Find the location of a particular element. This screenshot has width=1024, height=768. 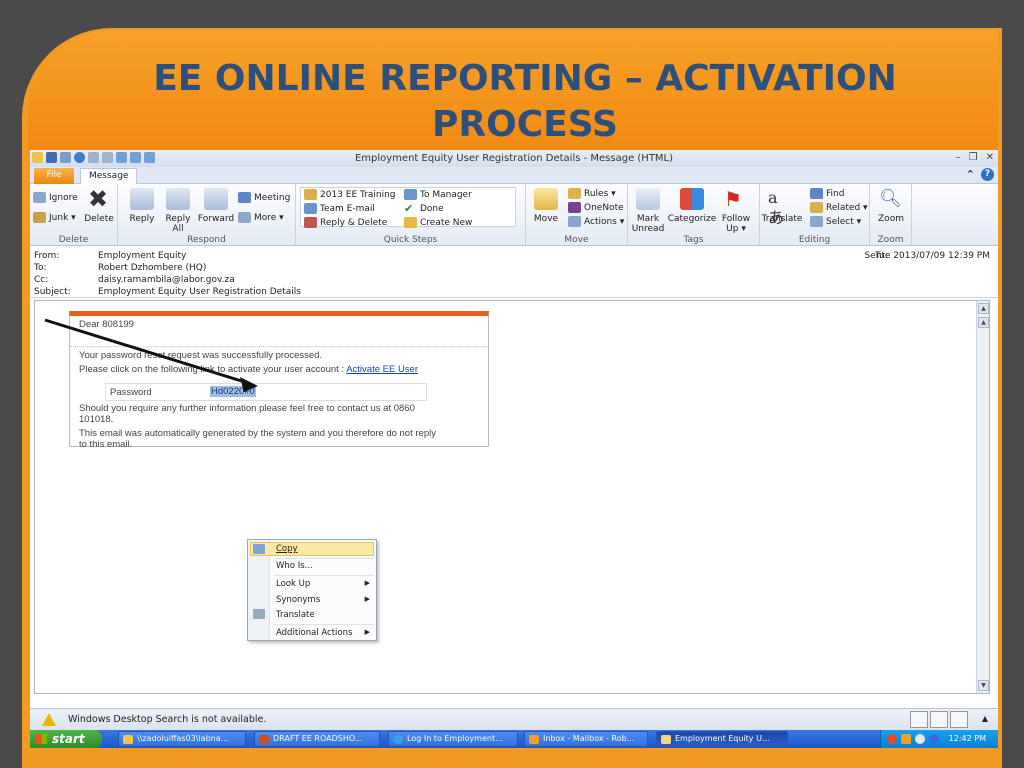

annotation-arrow-line is located at coordinates (146, 351).